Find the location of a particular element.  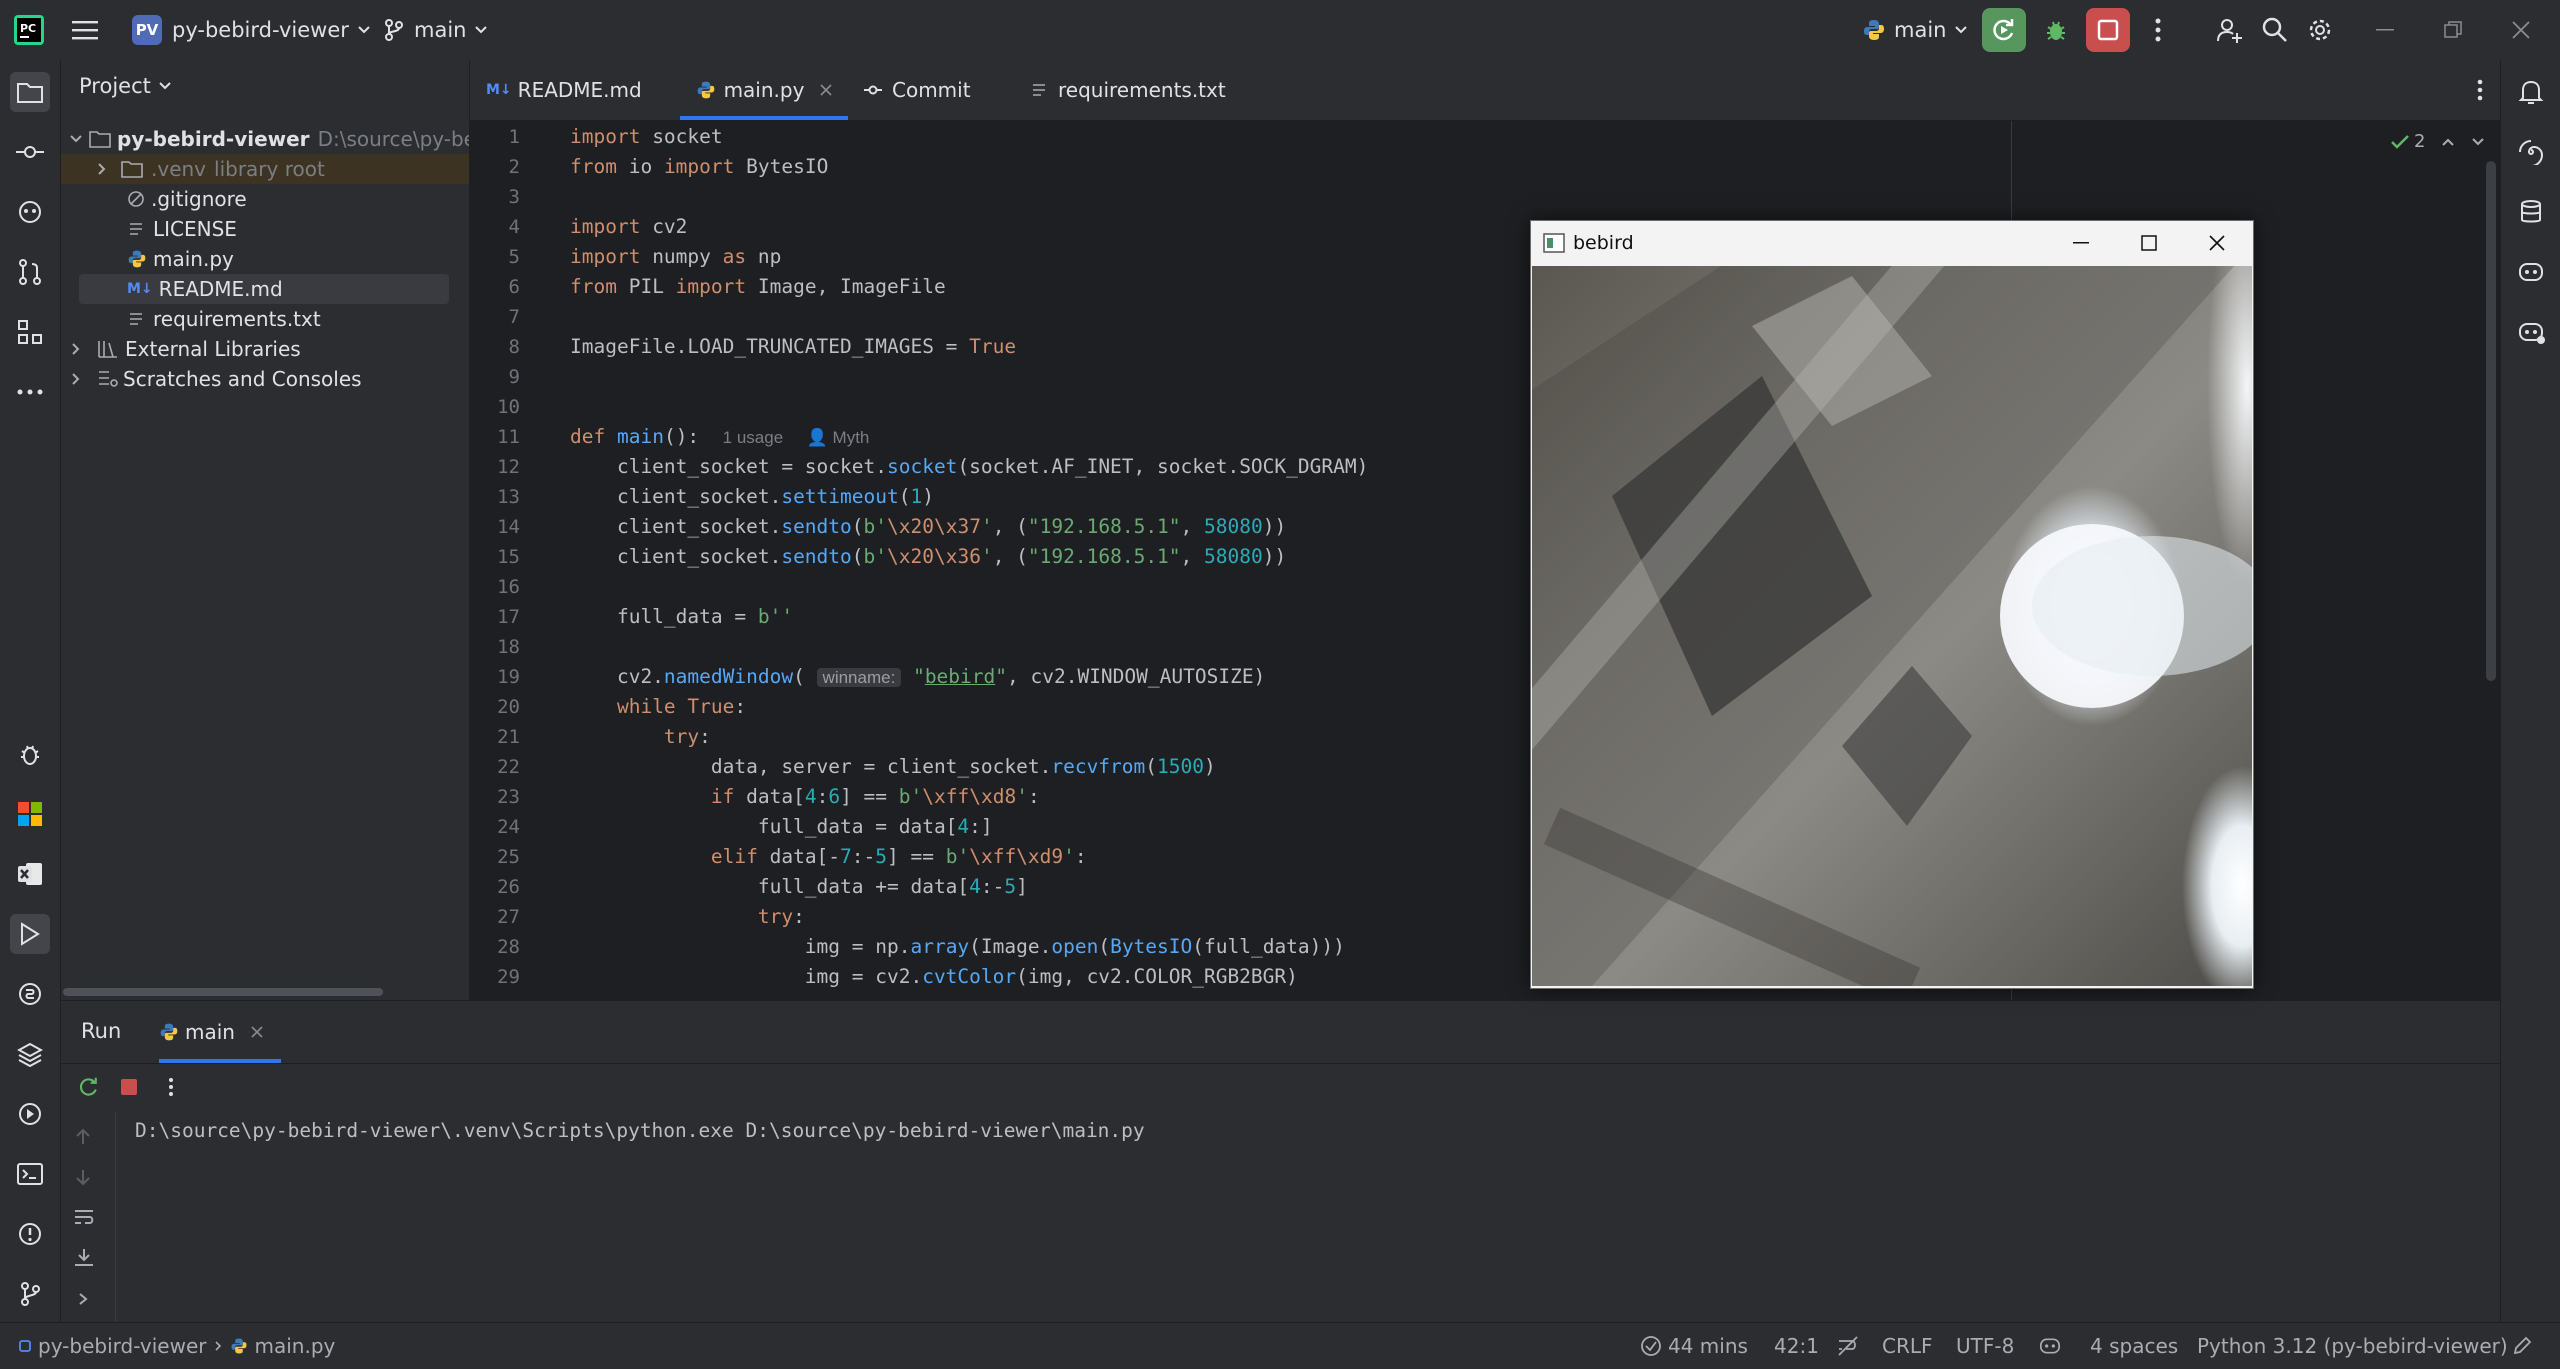

usage-hint: 1 usage is located at coordinates (753, 437).